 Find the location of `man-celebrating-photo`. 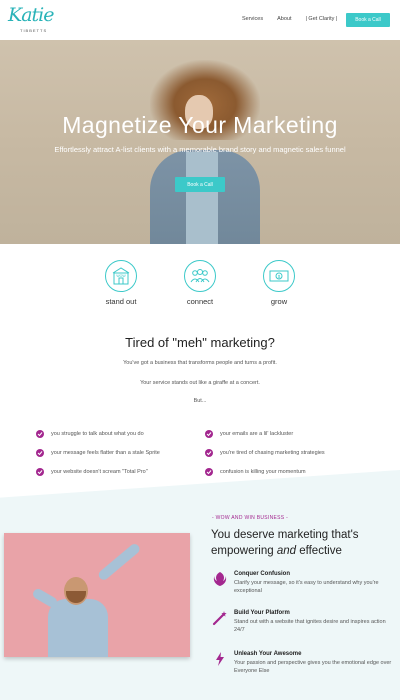

man-celebrating-photo is located at coordinates (97, 595).